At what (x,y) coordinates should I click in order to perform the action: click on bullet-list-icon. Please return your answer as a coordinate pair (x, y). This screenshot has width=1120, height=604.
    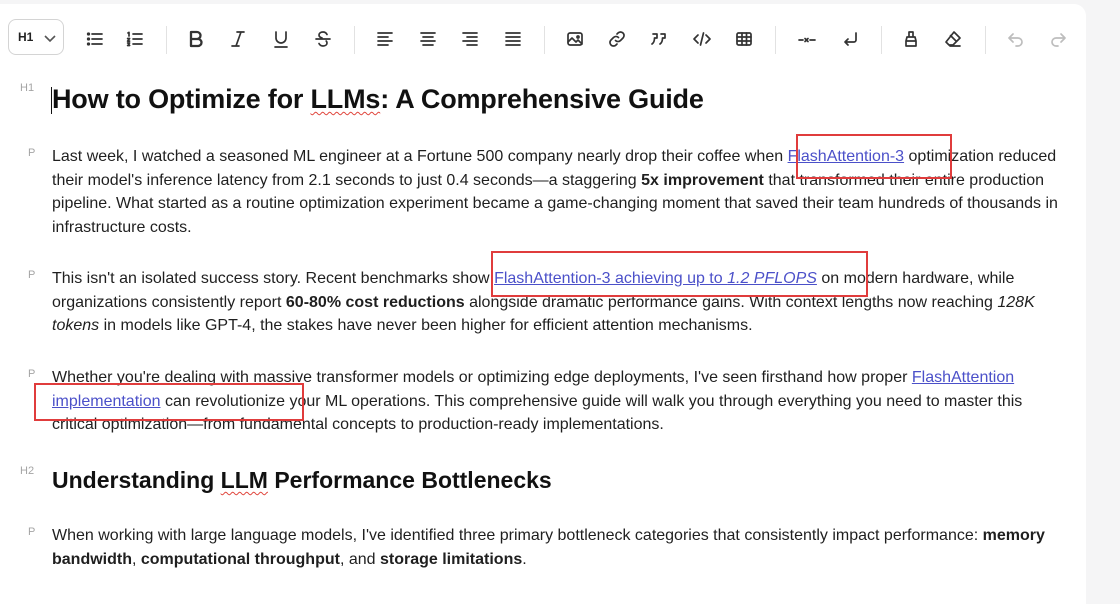
    Looking at the image, I should click on (94, 39).